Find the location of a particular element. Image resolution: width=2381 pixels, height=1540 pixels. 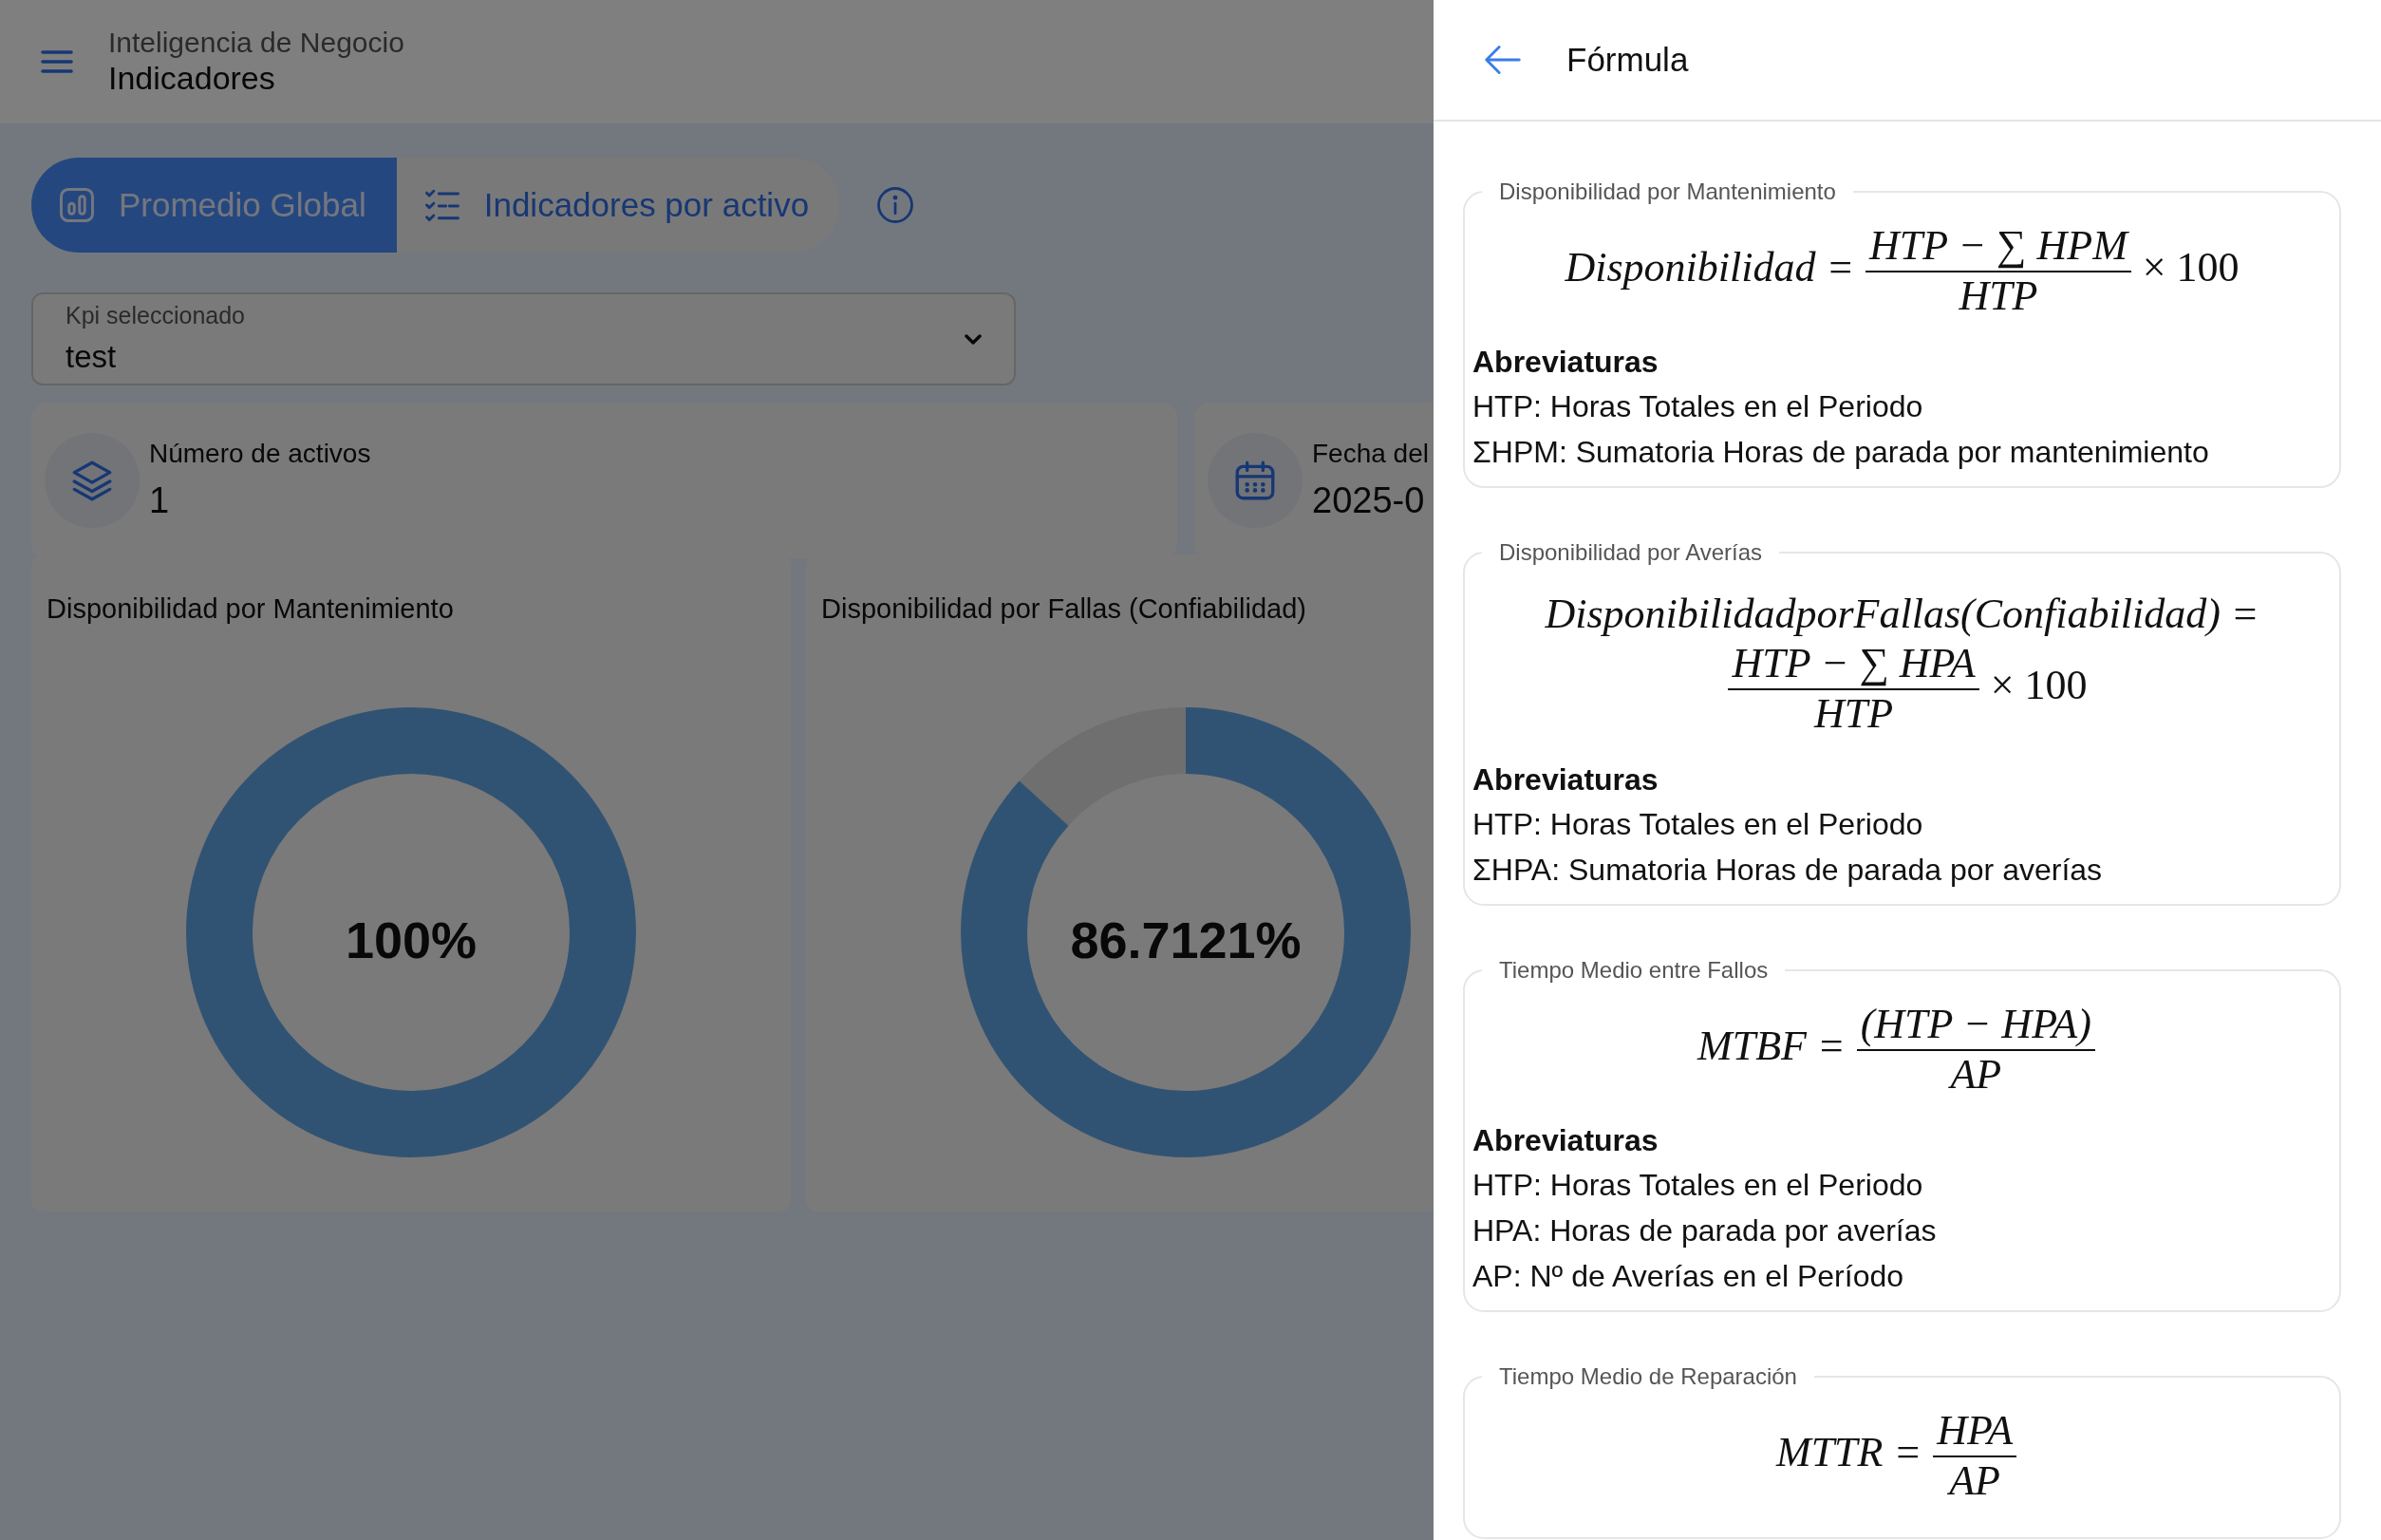

gauge-value: 86.7121% is located at coordinates (1186, 940).